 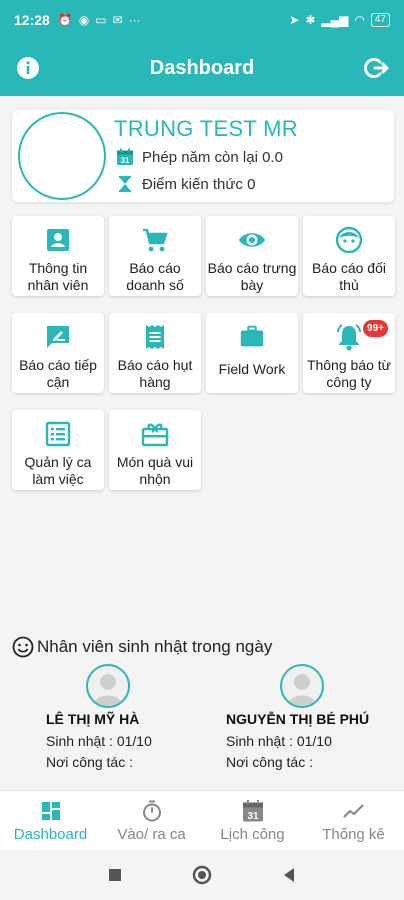 What do you see at coordinates (155, 435) in the screenshot?
I see `gift-icon` at bounding box center [155, 435].